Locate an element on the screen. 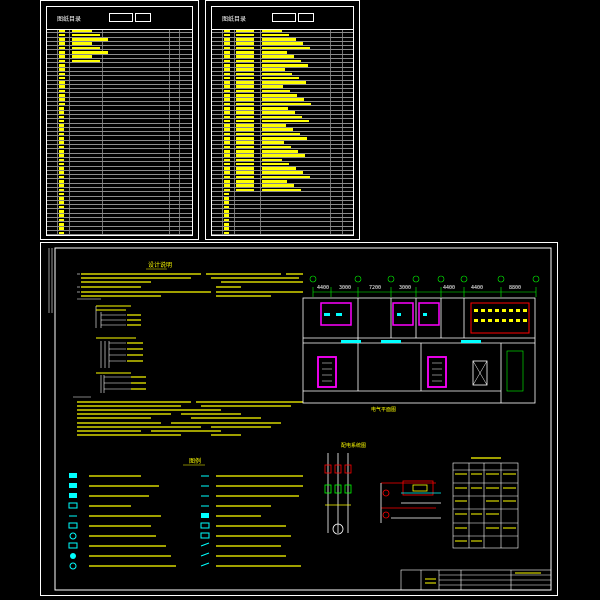 The width and height of the screenshot is (600, 600). dim-label: 8800 is located at coordinates (515, 288).